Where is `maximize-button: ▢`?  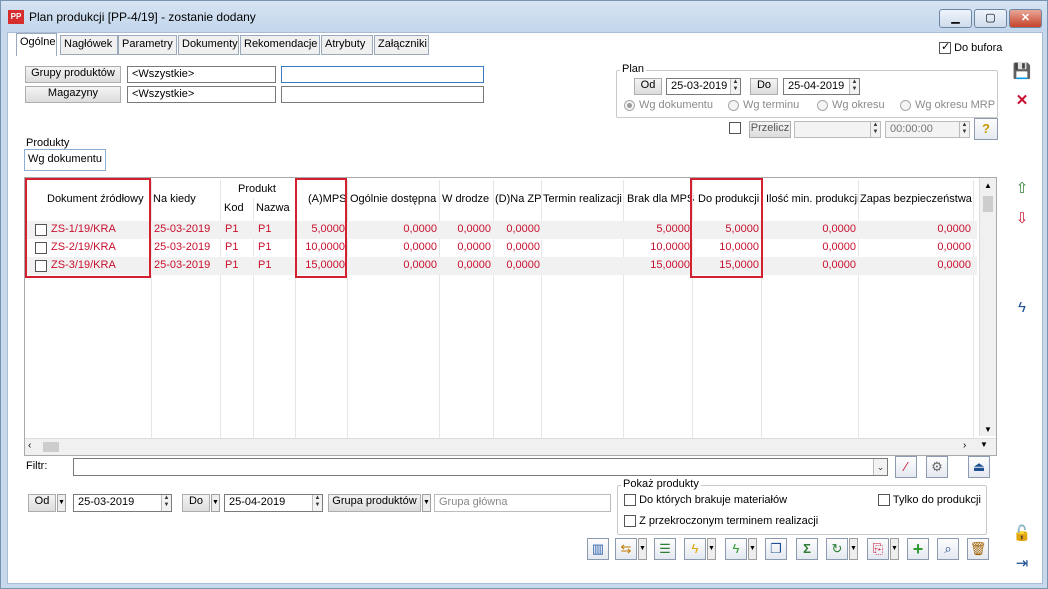
maximize-button: ▢ is located at coordinates (990, 18).